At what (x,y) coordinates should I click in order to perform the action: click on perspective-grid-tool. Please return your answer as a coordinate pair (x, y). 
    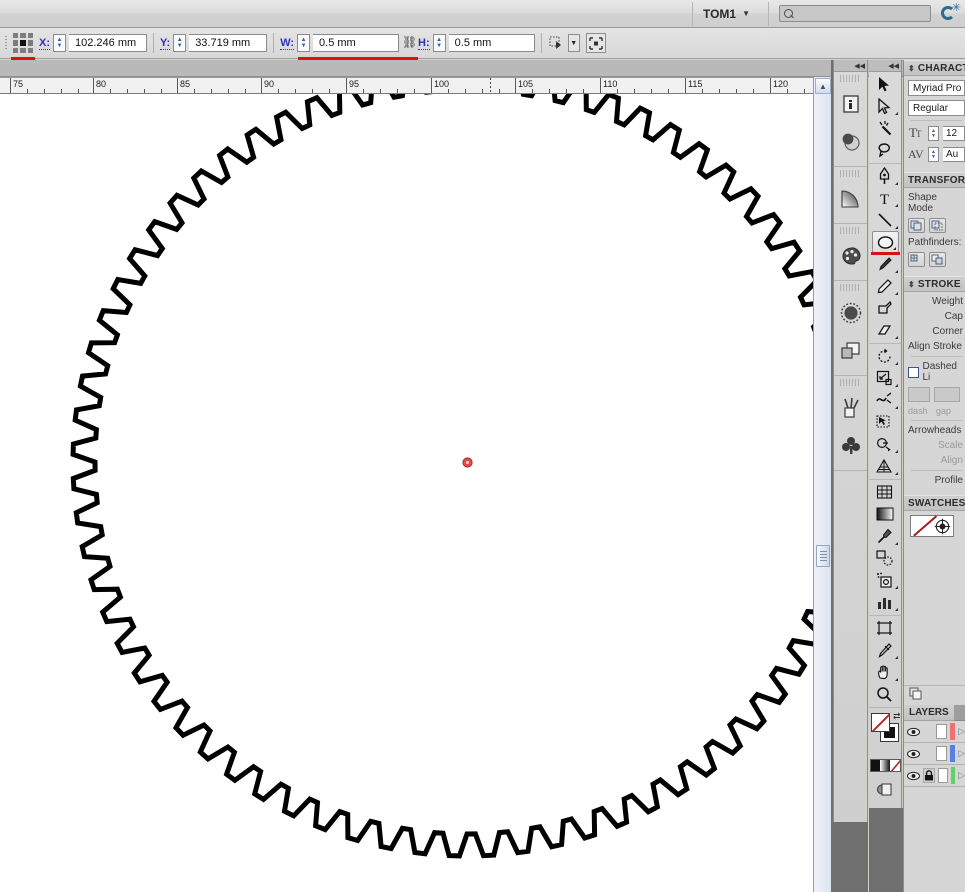
    Looking at the image, I should click on (884, 466).